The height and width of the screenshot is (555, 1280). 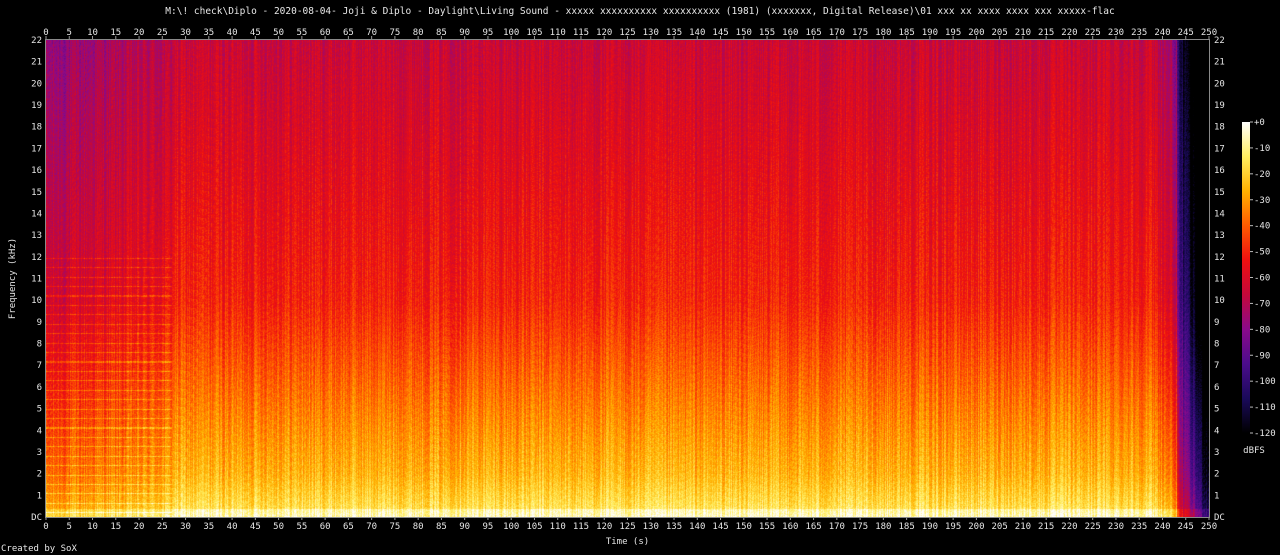 What do you see at coordinates (36, 128) in the screenshot?
I see `y-tick-label-left: 18` at bounding box center [36, 128].